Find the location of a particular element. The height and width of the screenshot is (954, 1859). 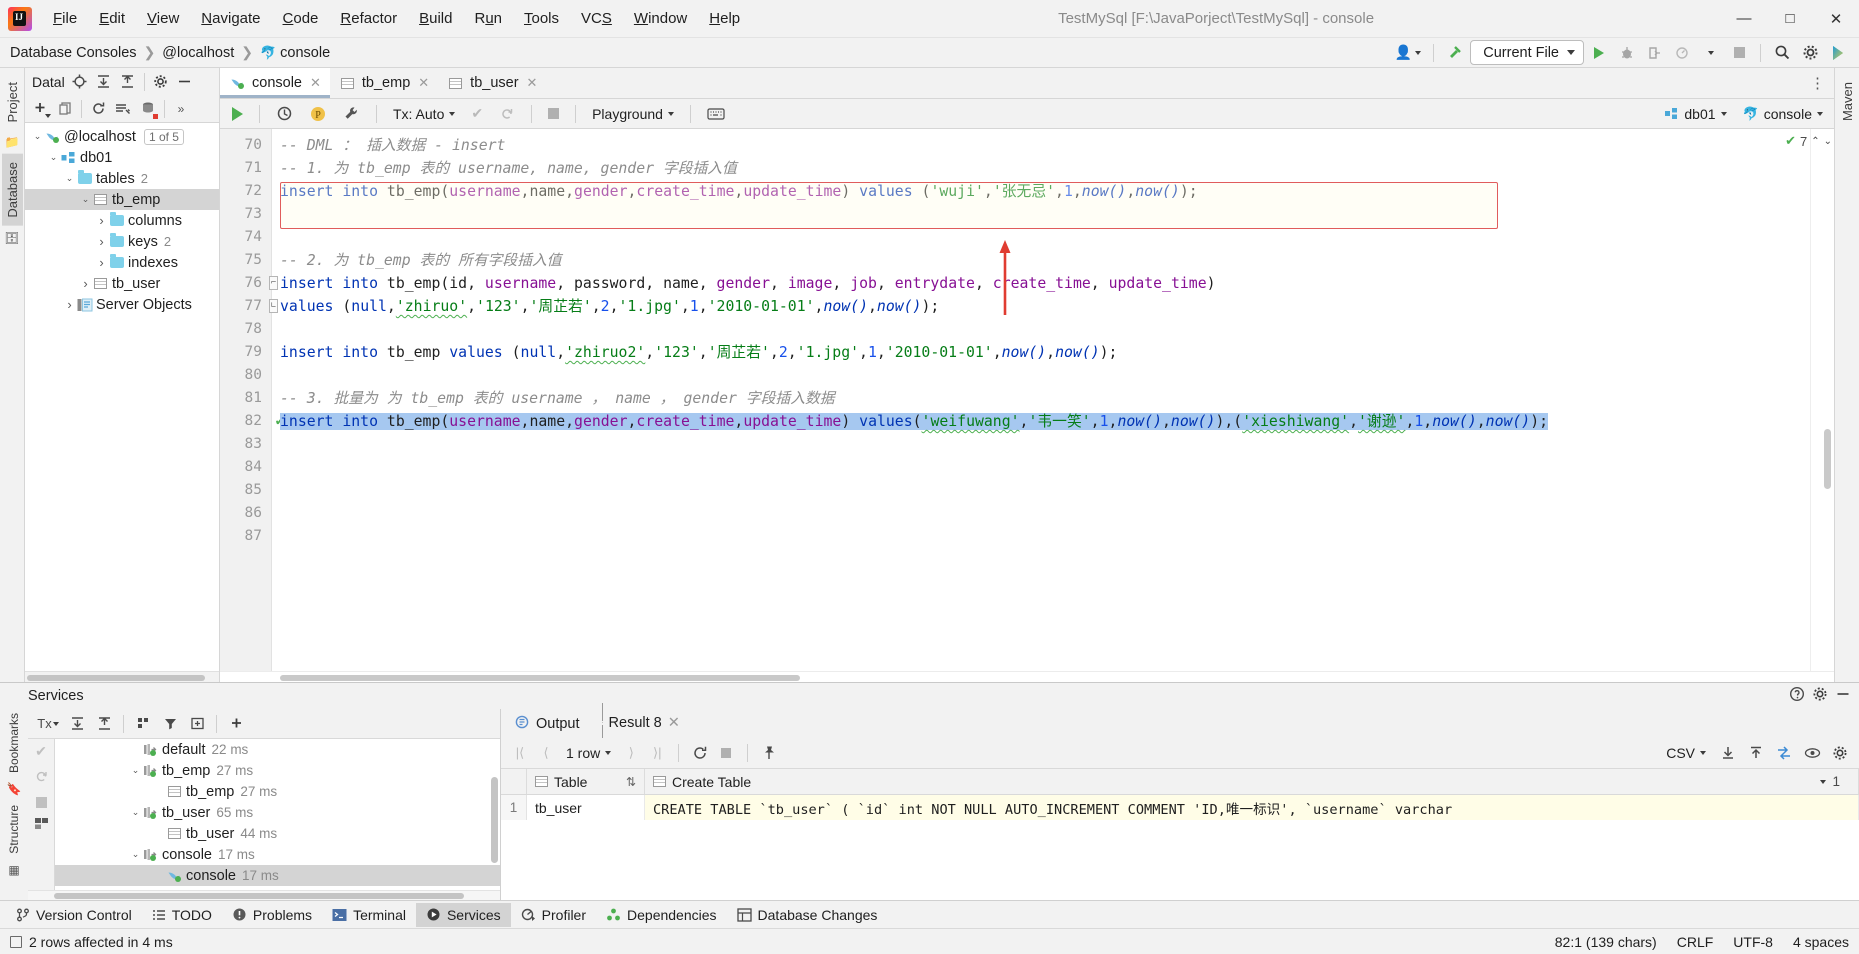

tree-node-tb_user: › tb_user is located at coordinates (122, 283).